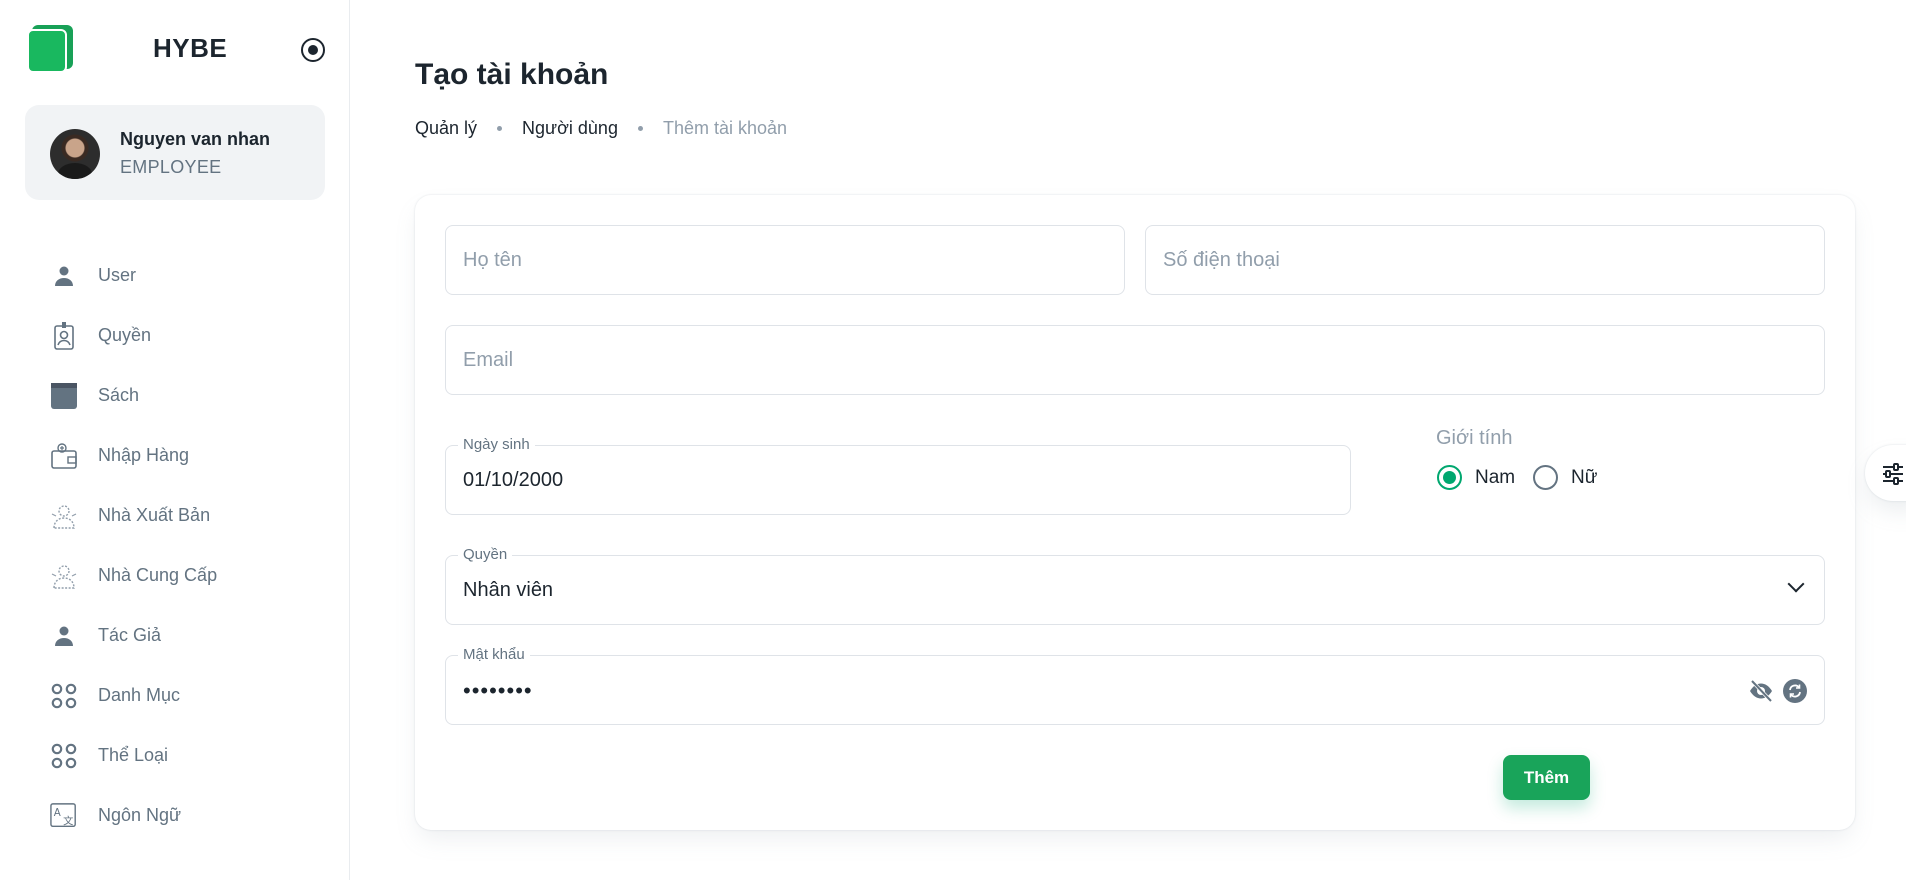 The width and height of the screenshot is (1906, 880). I want to click on sidebar-item-nha-xuat-ban: Nhà Xuất Bản, so click(175, 515).